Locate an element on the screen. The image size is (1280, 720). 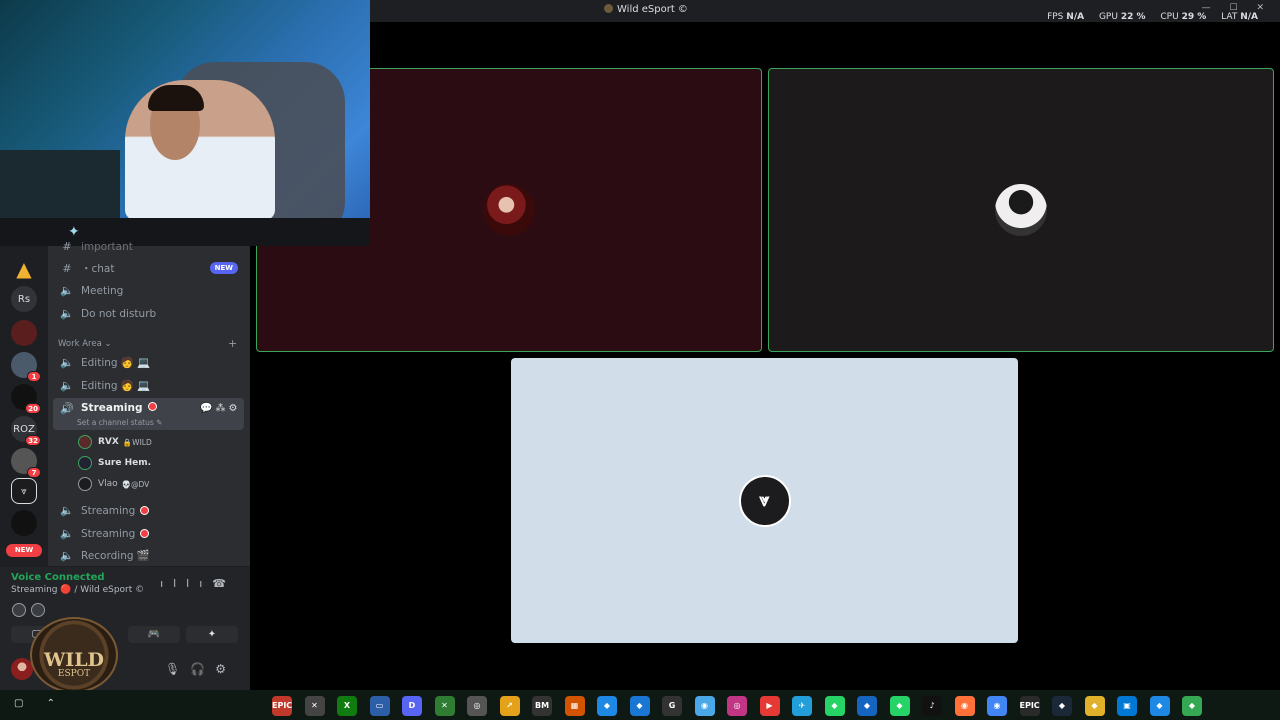
channel-streaming-3: 🔈 Streaming is located at coordinates (148, 533).